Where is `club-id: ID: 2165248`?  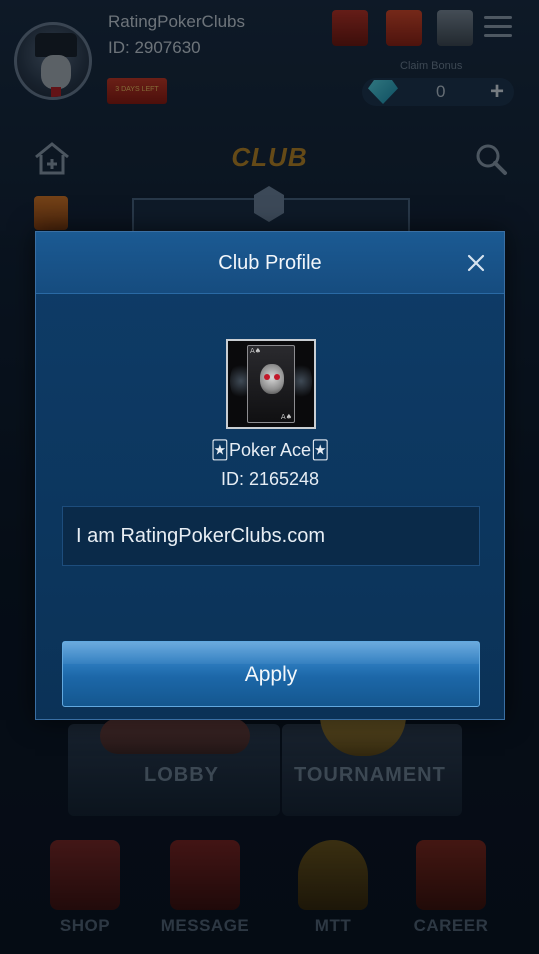 club-id: ID: 2165248 is located at coordinates (270, 479).